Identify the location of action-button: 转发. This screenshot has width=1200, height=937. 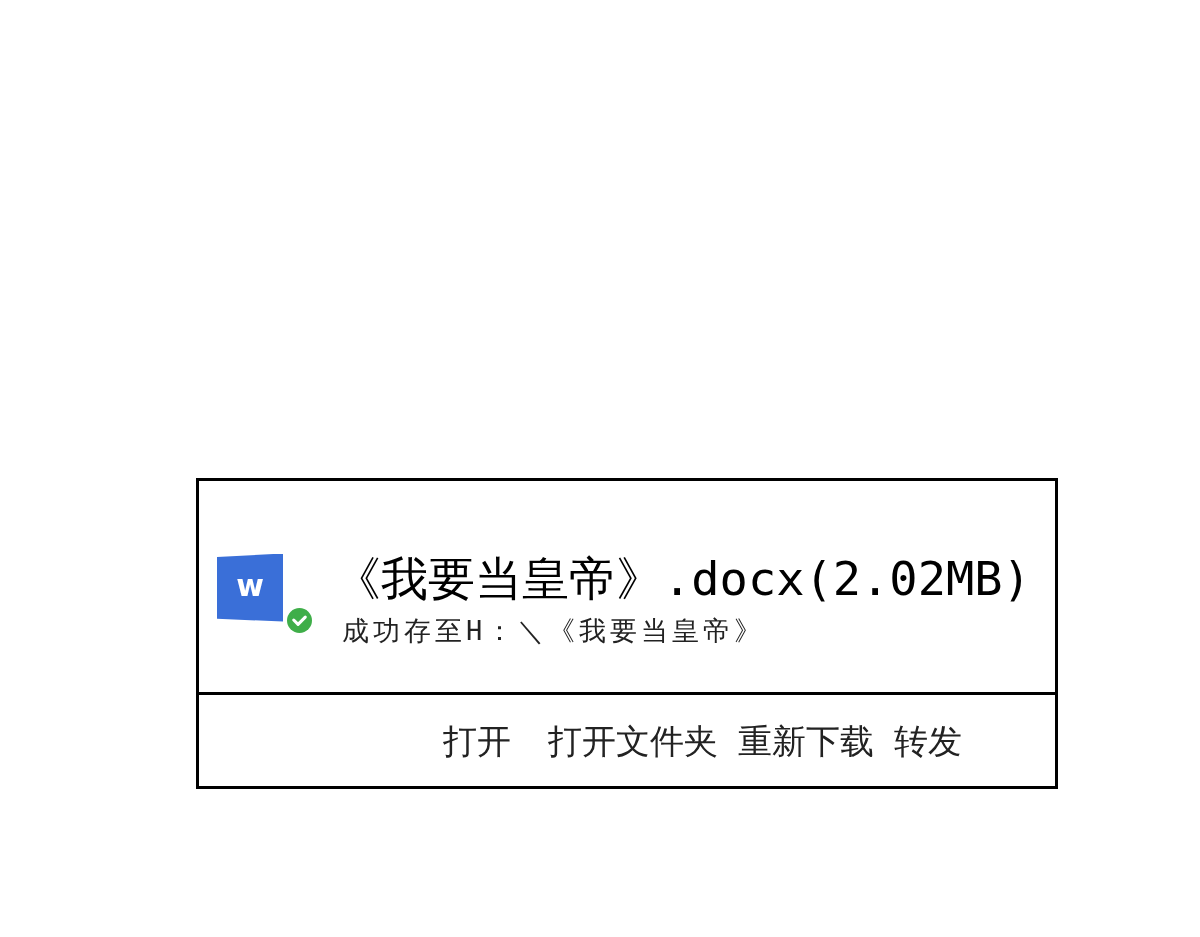
(928, 740).